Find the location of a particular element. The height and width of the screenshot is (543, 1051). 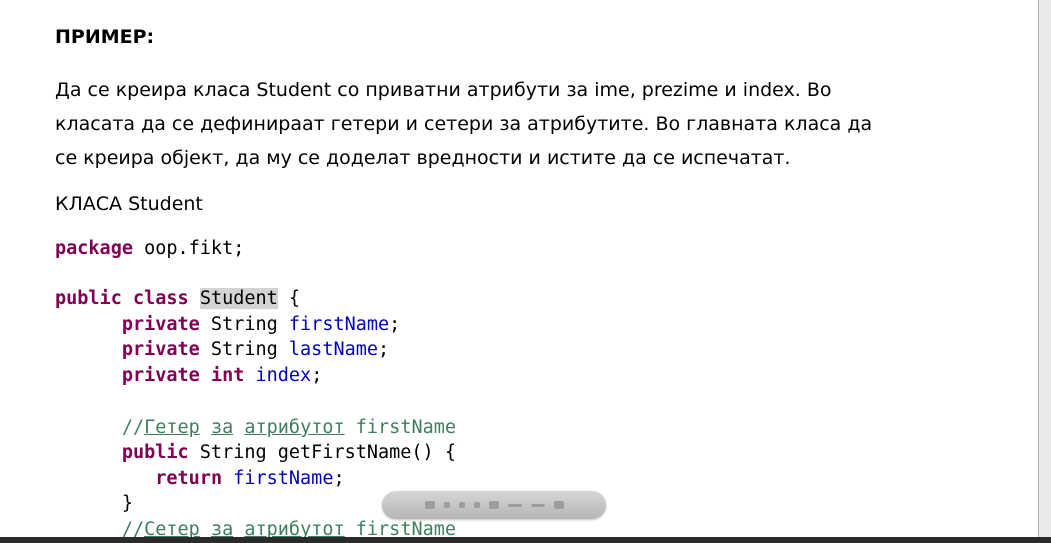

zoom-in-icon is located at coordinates (514, 505).